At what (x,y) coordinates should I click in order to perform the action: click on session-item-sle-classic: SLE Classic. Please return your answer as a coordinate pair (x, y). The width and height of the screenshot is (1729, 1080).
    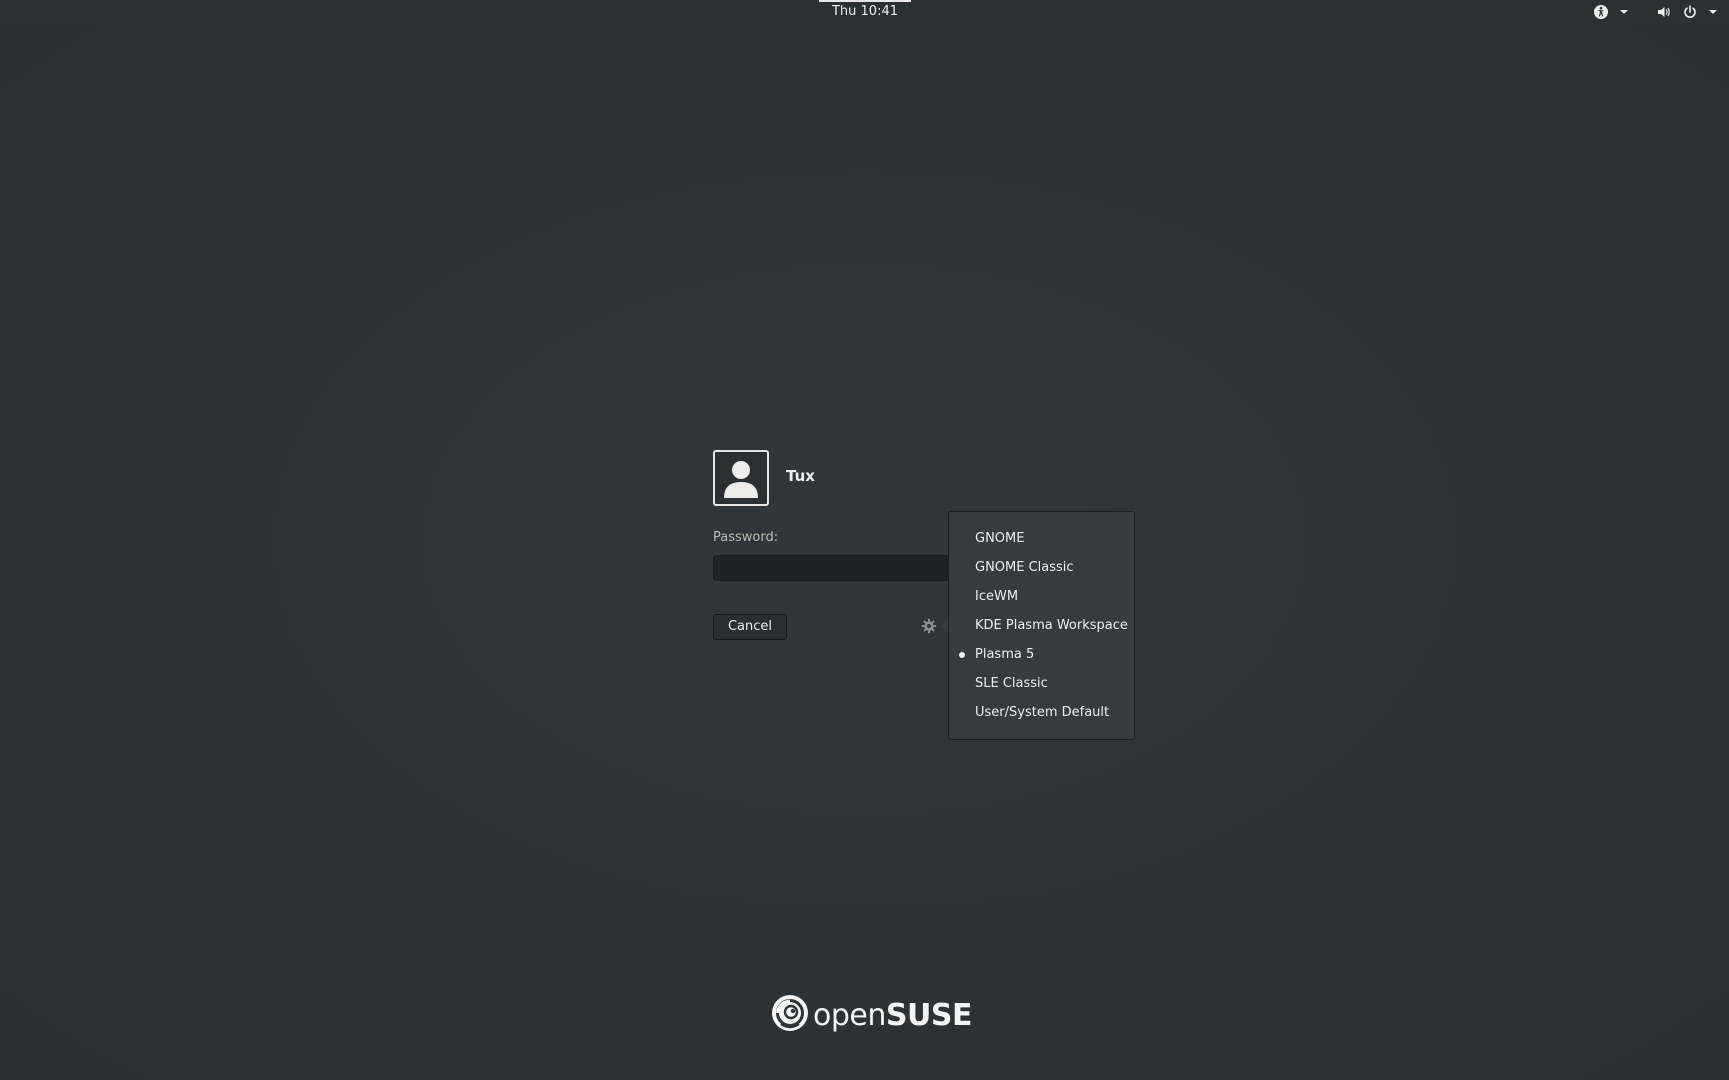
    Looking at the image, I should click on (1041, 683).